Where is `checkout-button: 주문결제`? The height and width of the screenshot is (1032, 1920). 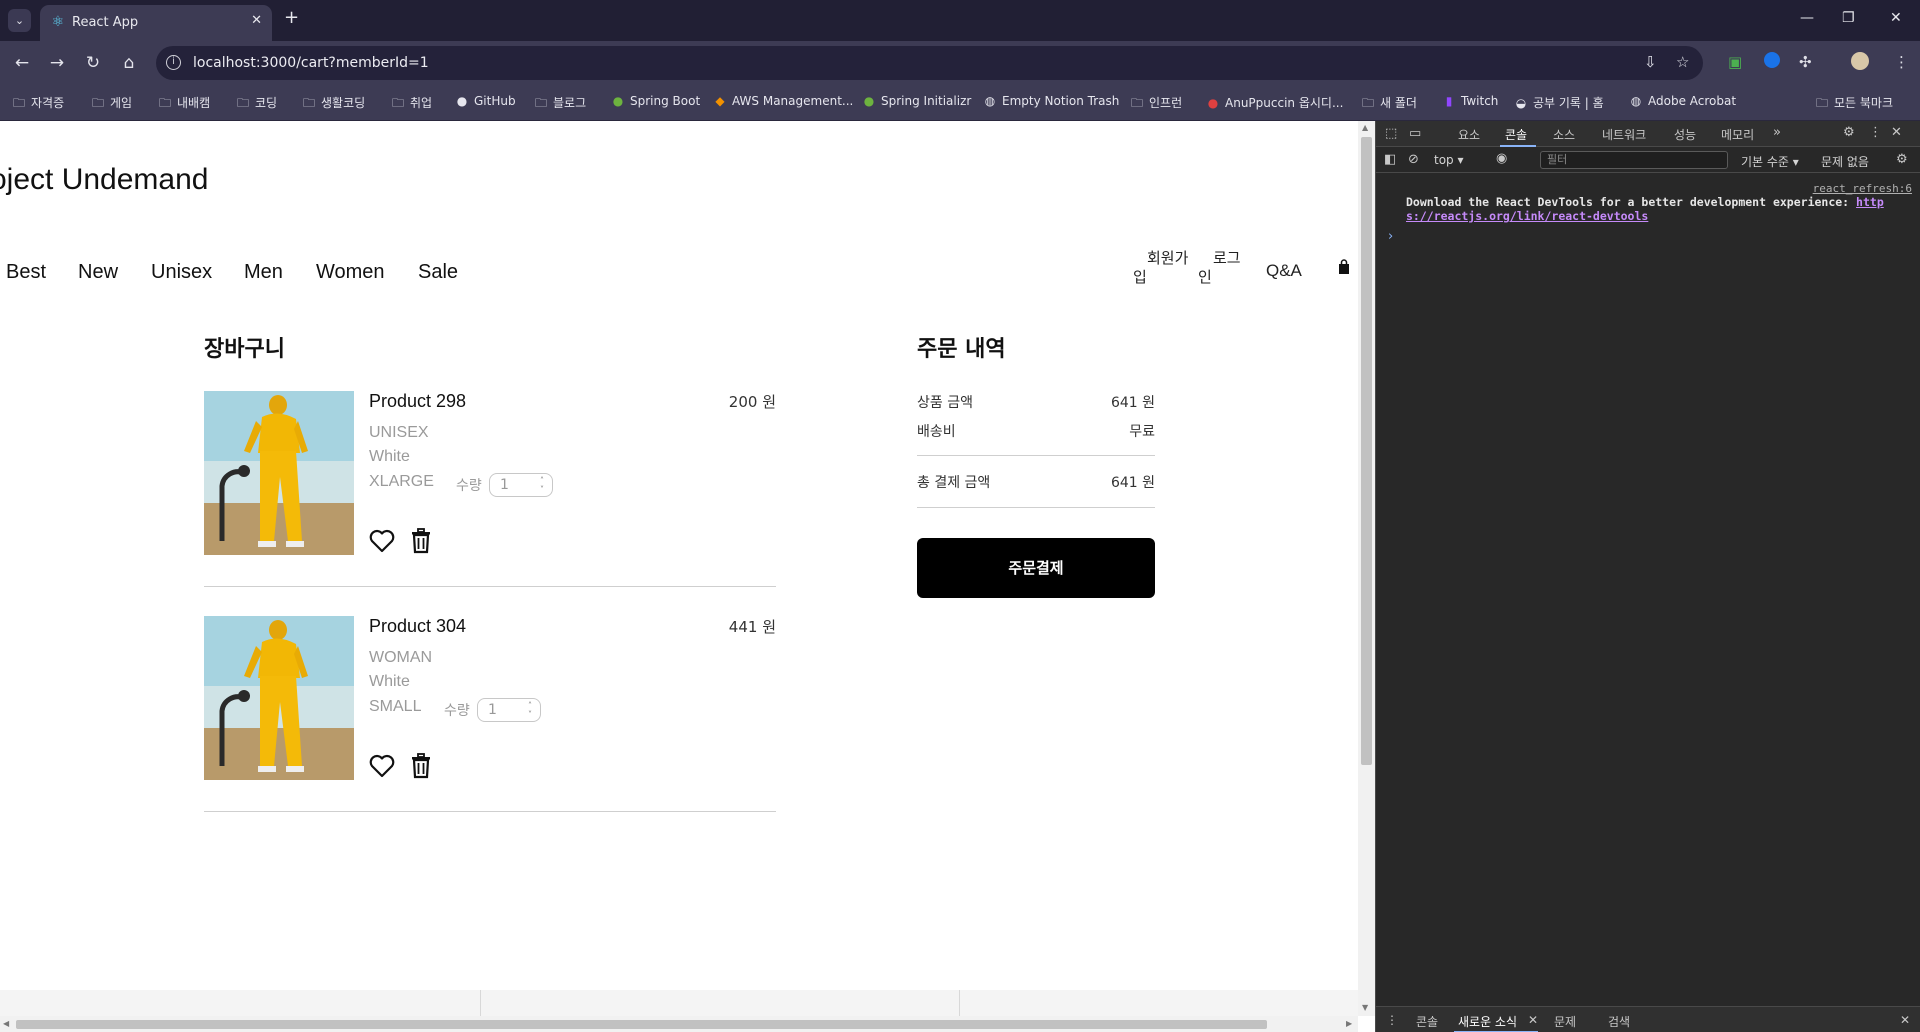 checkout-button: 주문결제 is located at coordinates (1036, 568).